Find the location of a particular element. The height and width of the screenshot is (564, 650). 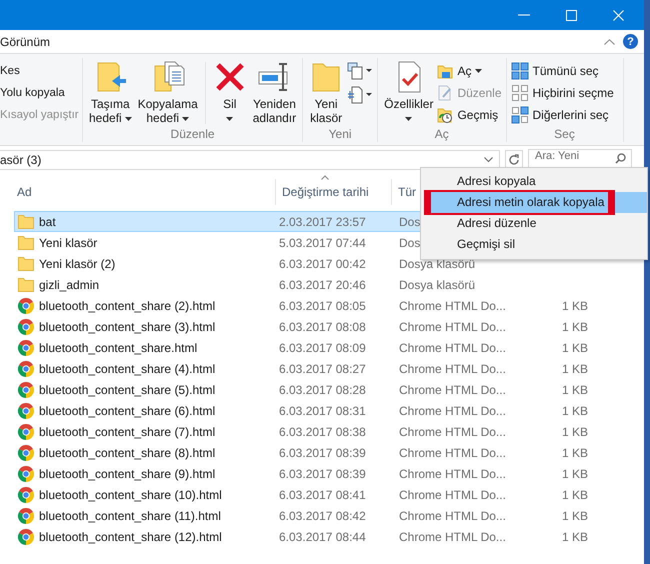

modified-date: 6.03.2017 08:27 is located at coordinates (322, 369).